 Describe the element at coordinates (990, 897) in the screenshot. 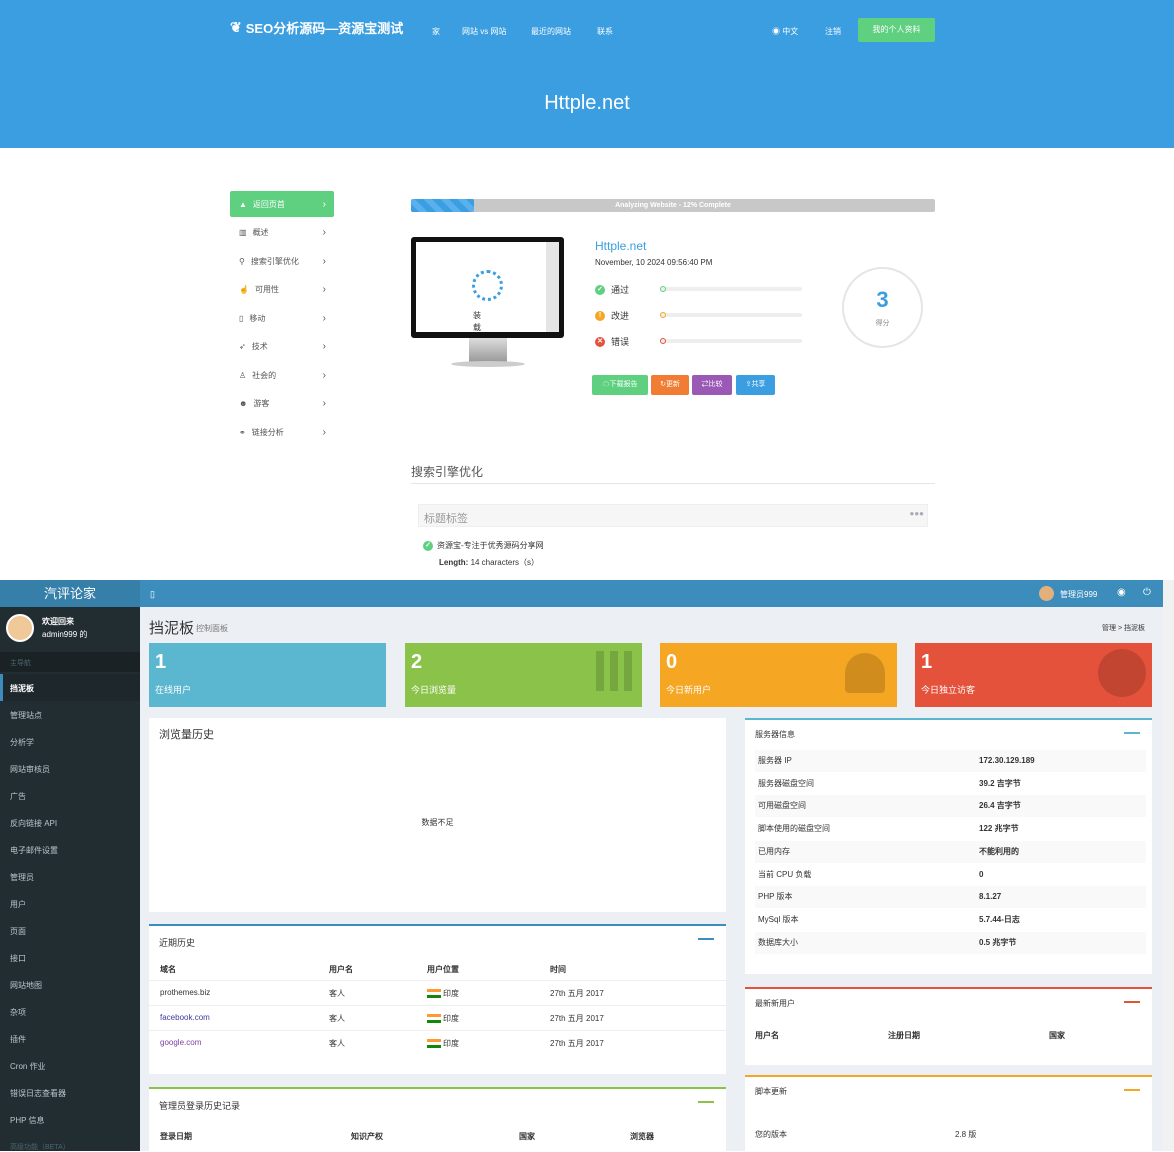

I see `server-info-value: 8.1.27` at that location.